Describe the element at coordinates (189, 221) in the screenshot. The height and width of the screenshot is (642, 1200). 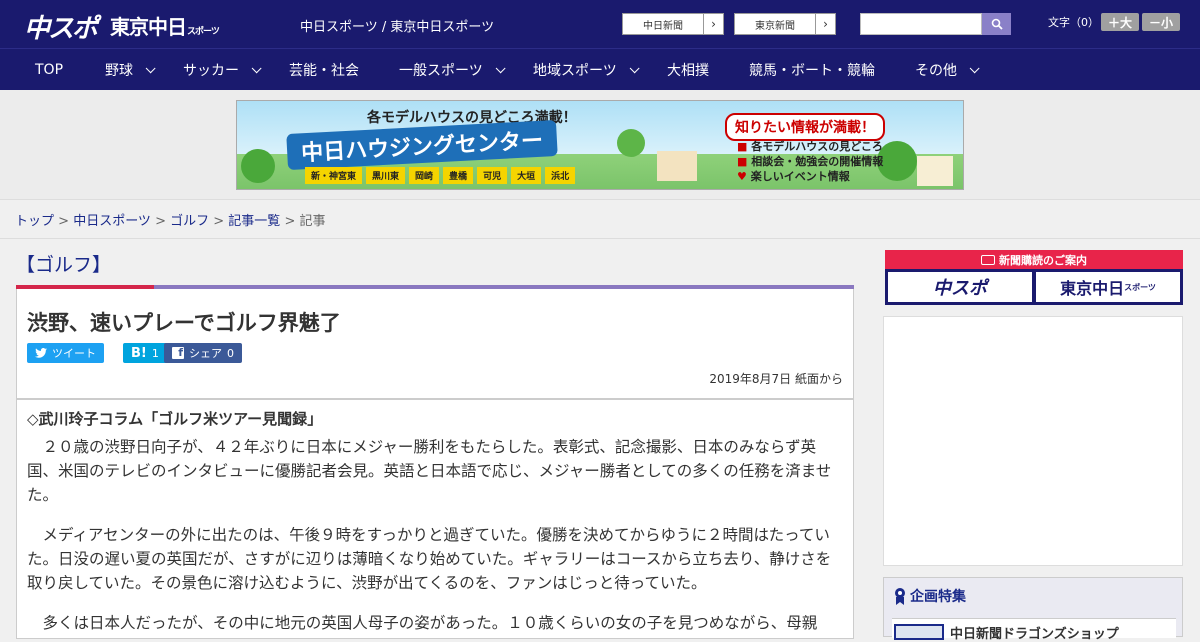
I see `breadcrumb-link-golf: ゴルフ` at that location.